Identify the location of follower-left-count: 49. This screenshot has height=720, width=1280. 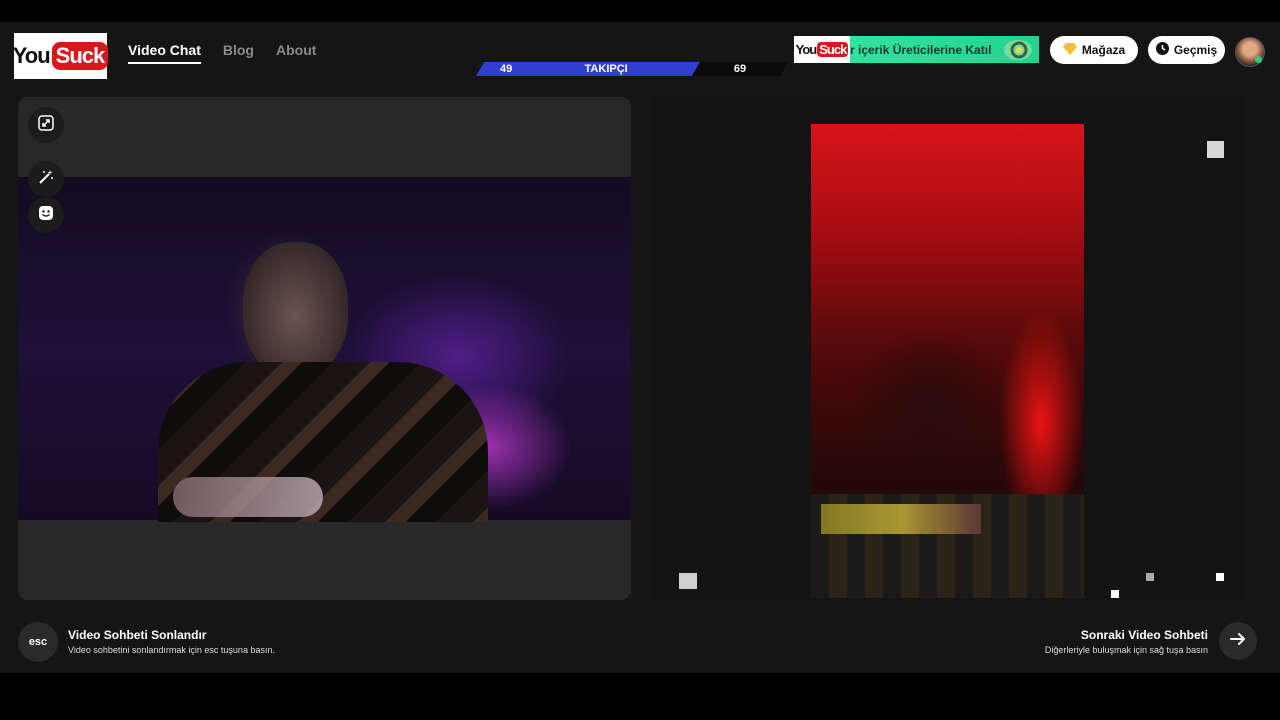
(506, 69).